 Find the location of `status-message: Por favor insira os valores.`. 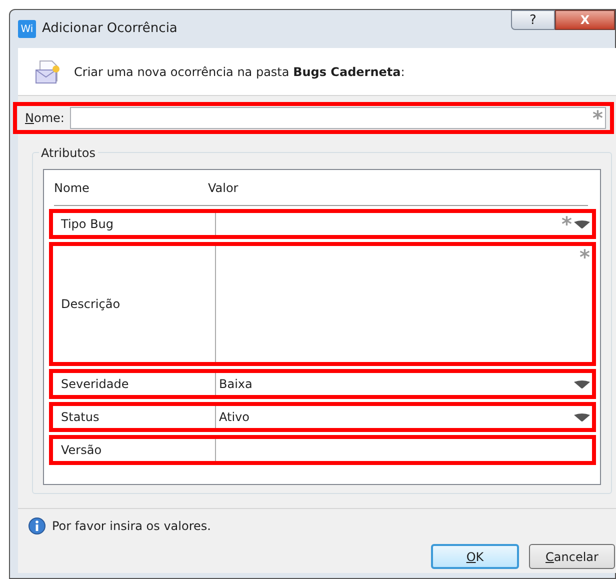

status-message: Por favor insira os valores. is located at coordinates (131, 526).